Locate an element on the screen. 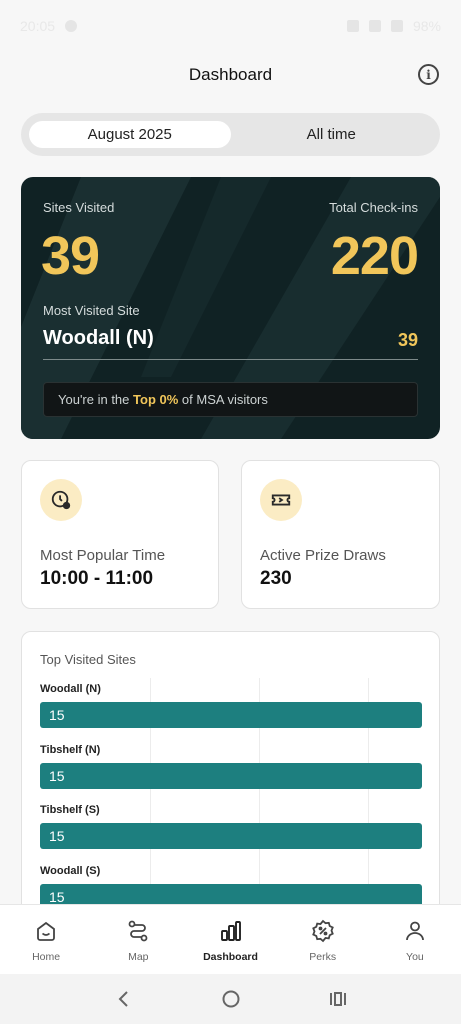 The width and height of the screenshot is (461, 1024). system-nav-bar is located at coordinates (230, 999).